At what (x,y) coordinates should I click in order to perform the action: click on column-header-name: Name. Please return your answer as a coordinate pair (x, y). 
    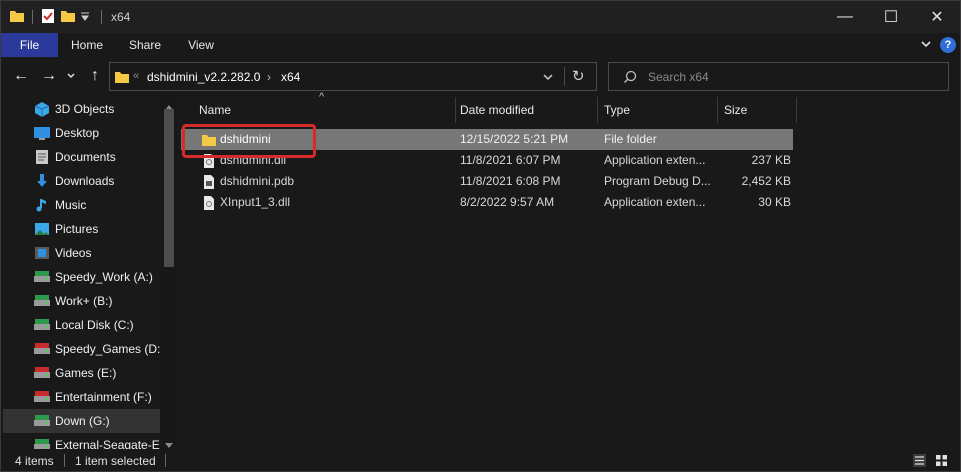
    Looking at the image, I should click on (323, 110).